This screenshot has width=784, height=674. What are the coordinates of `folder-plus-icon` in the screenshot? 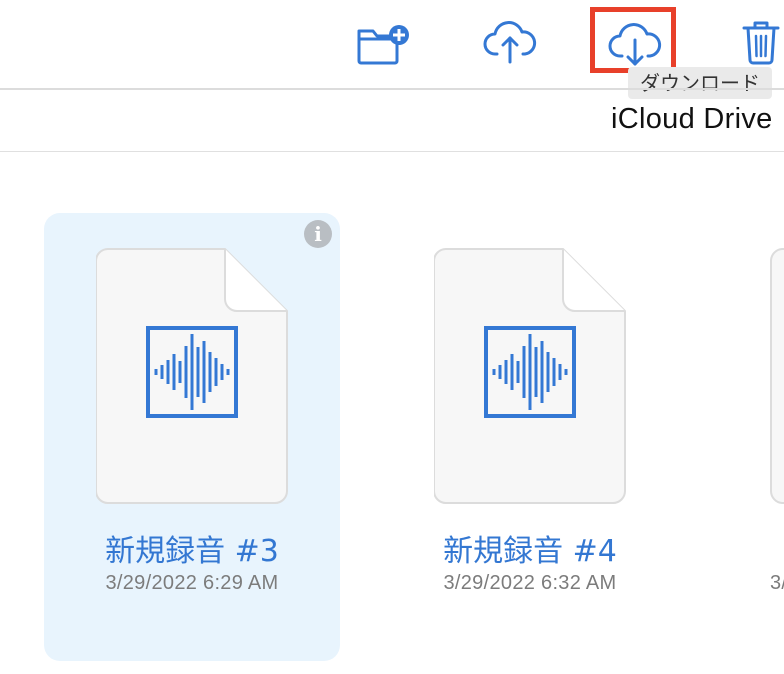 It's located at (383, 45).